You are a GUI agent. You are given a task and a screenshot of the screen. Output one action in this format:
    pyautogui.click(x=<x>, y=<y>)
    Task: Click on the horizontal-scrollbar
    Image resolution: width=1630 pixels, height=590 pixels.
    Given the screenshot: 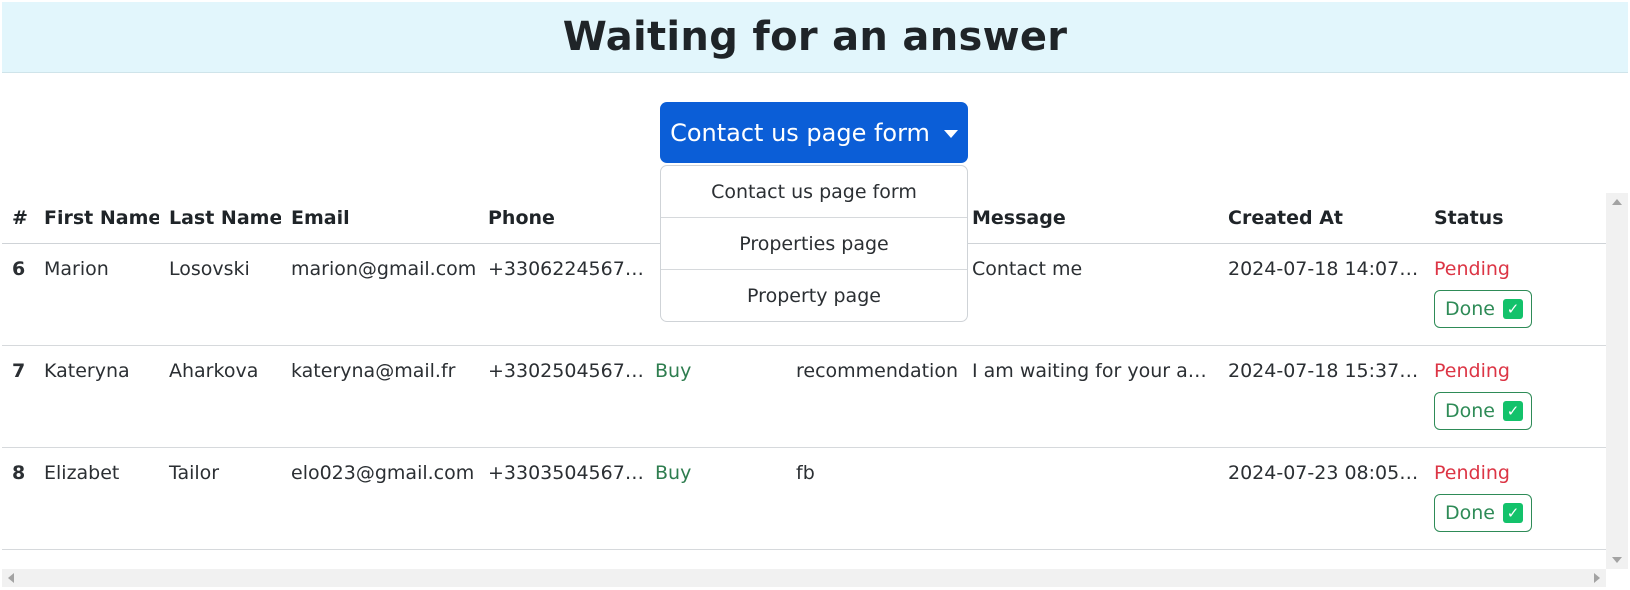 What is the action you would take?
    pyautogui.click(x=804, y=578)
    